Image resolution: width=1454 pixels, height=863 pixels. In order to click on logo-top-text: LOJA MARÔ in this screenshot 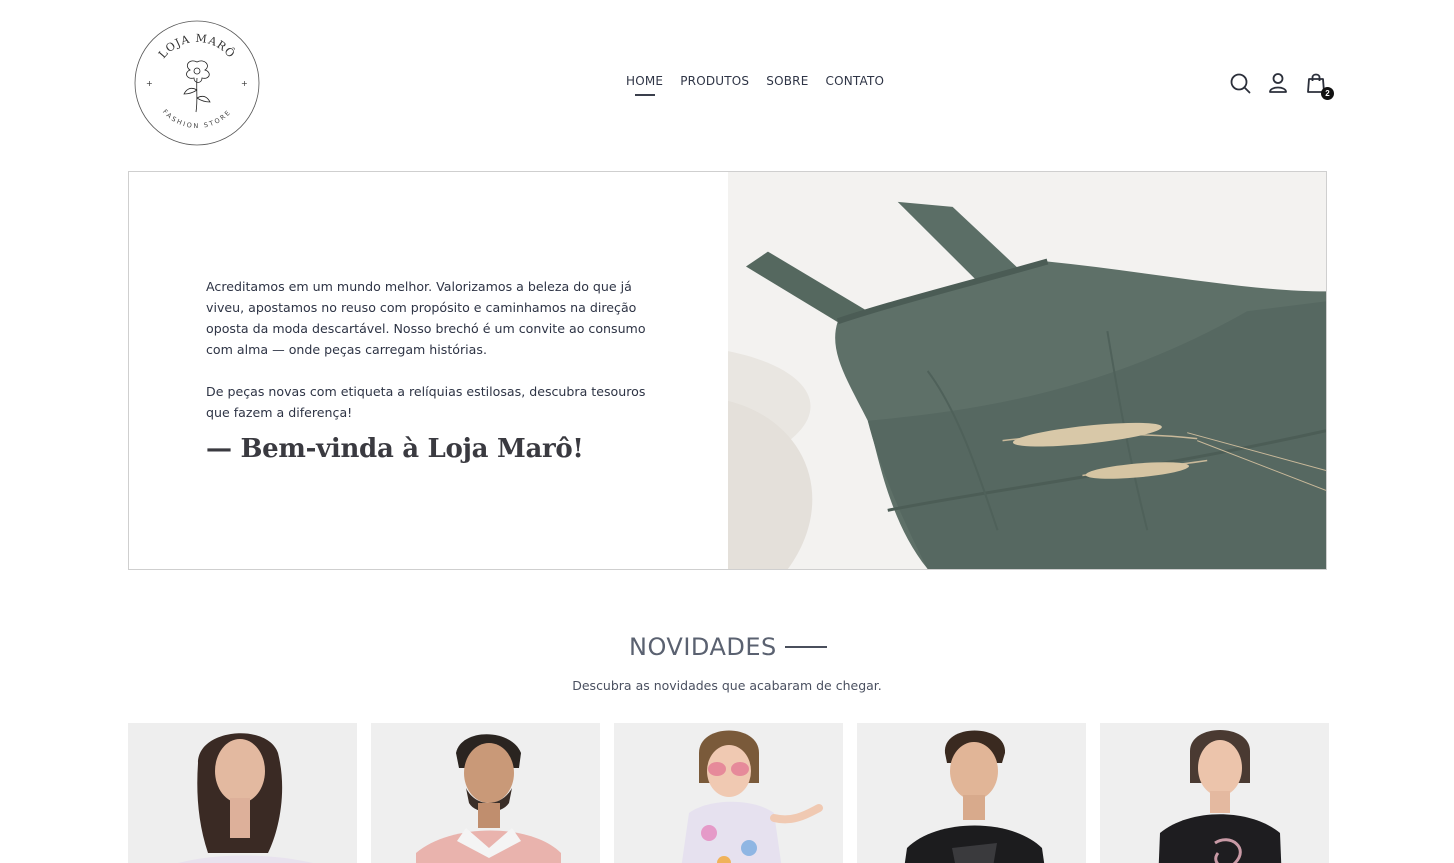, I will do `click(197, 46)`.